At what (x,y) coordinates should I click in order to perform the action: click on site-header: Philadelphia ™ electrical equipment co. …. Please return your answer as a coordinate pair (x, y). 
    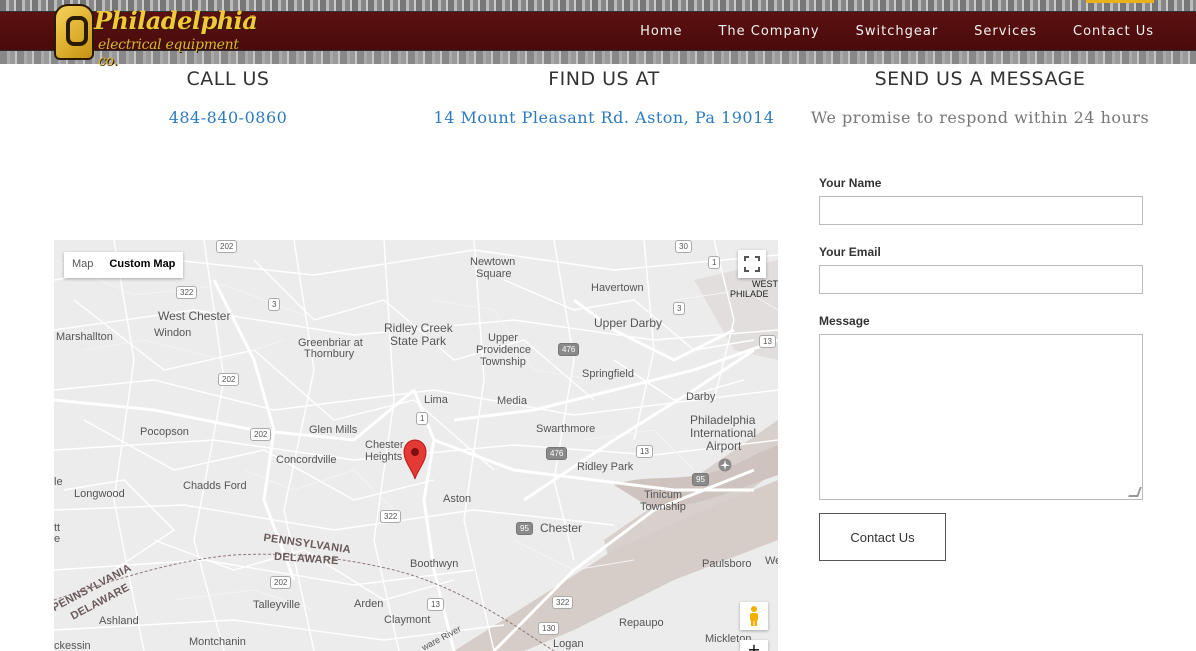
    Looking at the image, I should click on (598, 34).